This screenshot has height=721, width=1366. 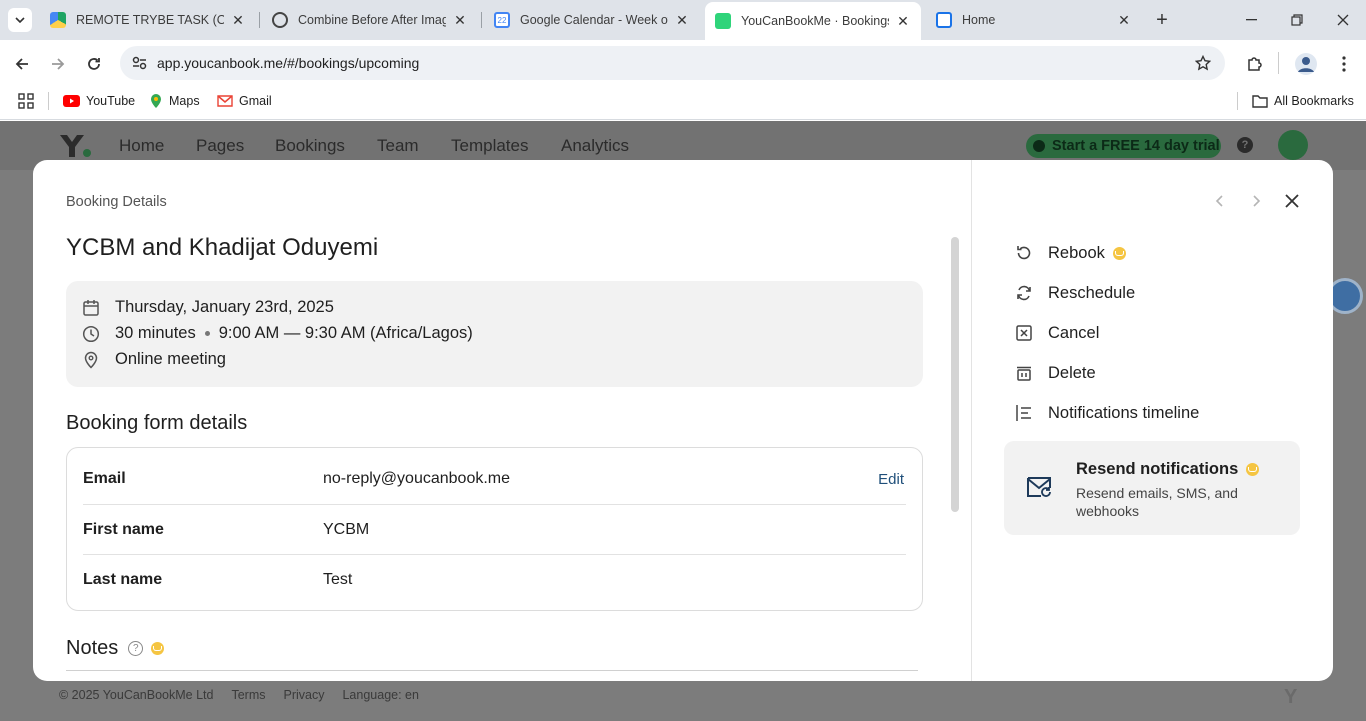 I want to click on new-tab-button: +, so click(x=1162, y=20).